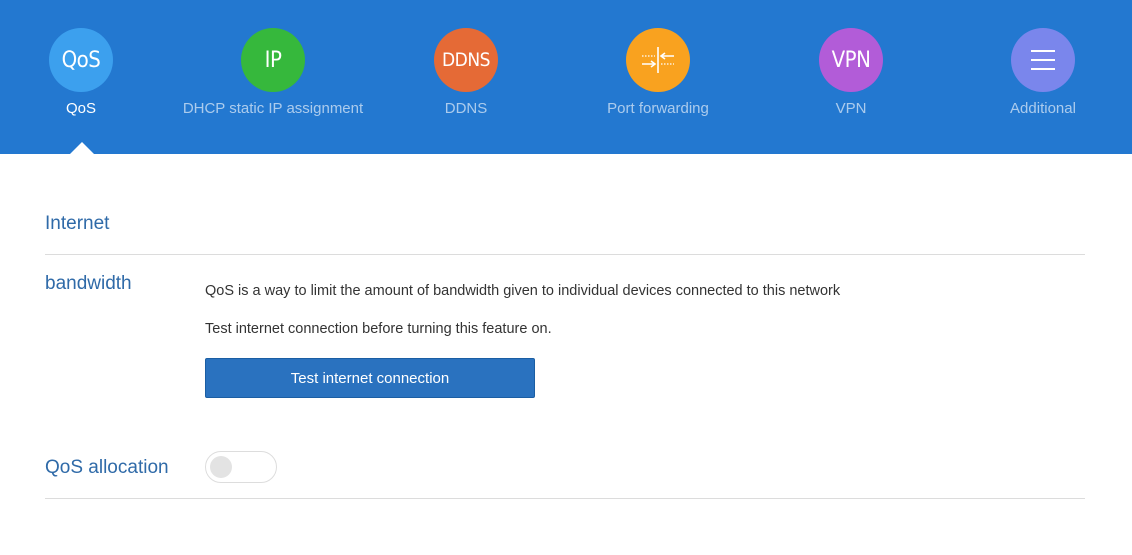 The width and height of the screenshot is (1132, 555). What do you see at coordinates (107, 467) in the screenshot?
I see `qos-allocation-title: QoS allocation` at bounding box center [107, 467].